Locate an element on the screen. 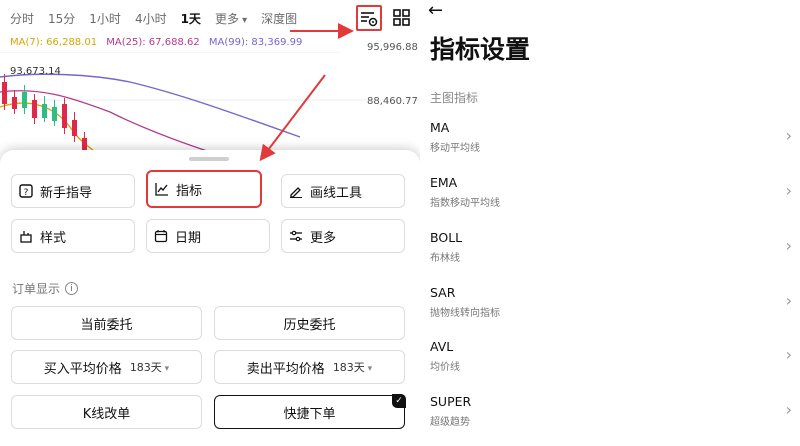 This screenshot has height=446, width=800. main-chart-indicators-label: 主图指标 is located at coordinates (454, 98).